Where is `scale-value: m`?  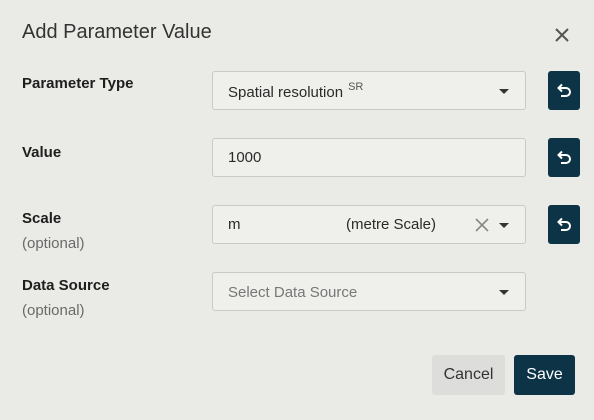 scale-value: m is located at coordinates (234, 224).